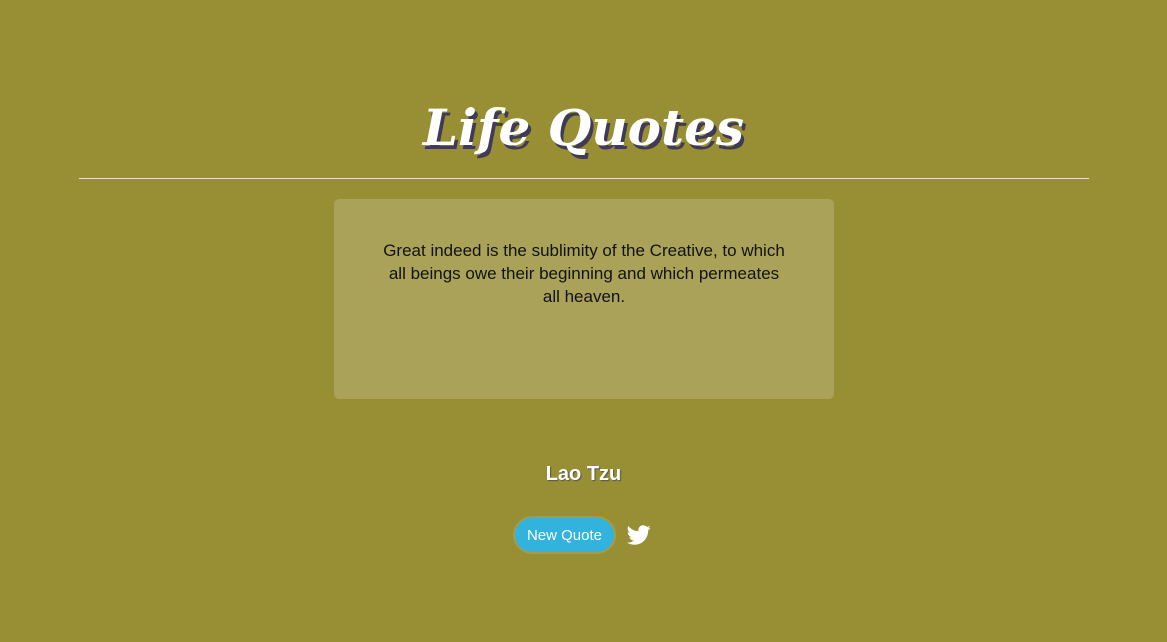  I want to click on quote-author: Lao Tzu, so click(583, 474).